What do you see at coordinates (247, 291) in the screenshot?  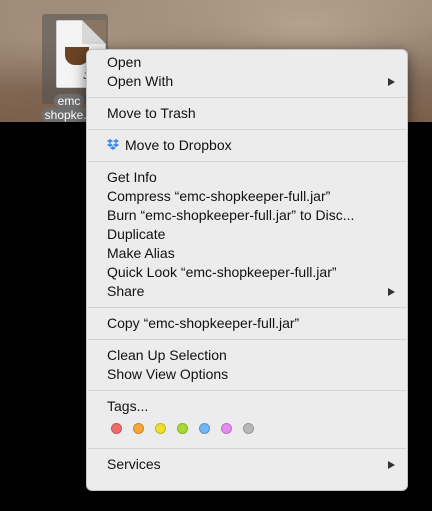 I see `menu-item-share: Share` at bounding box center [247, 291].